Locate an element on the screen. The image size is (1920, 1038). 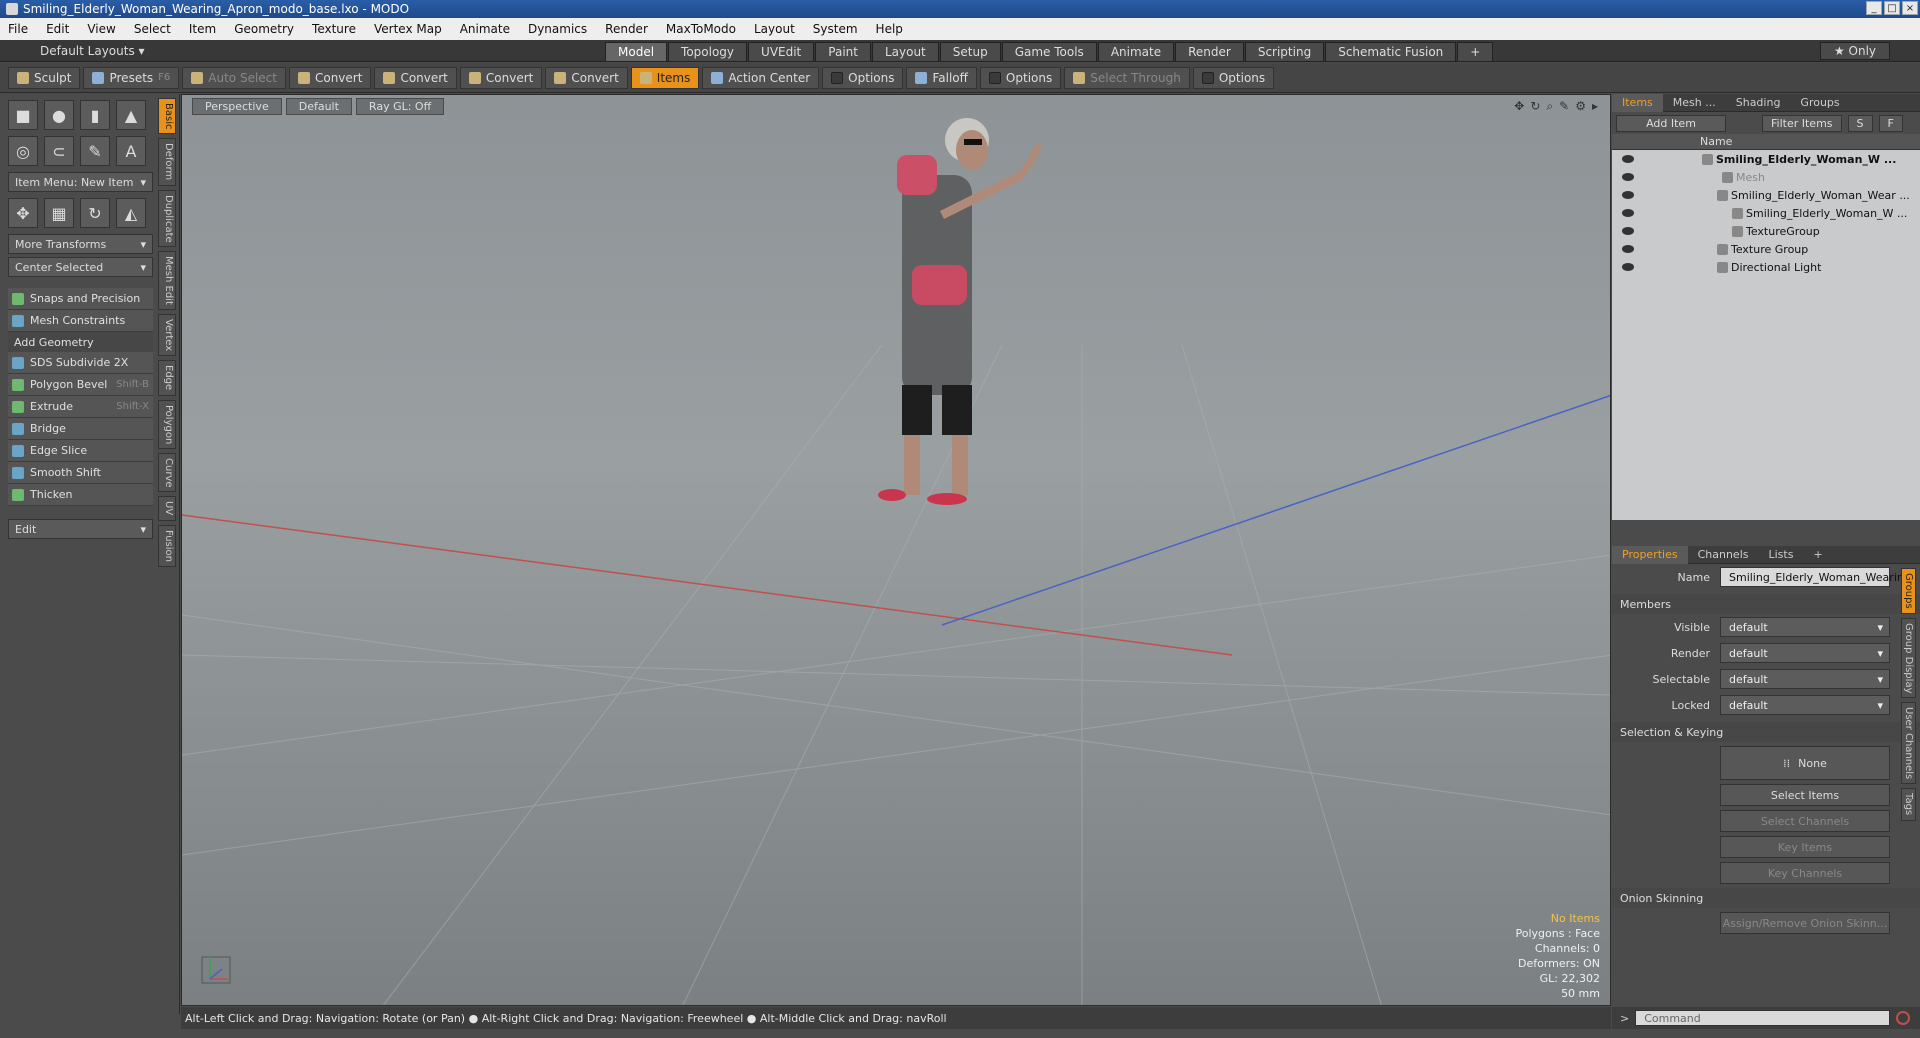
tree-row: Mesh is located at coordinates (1766, 177).